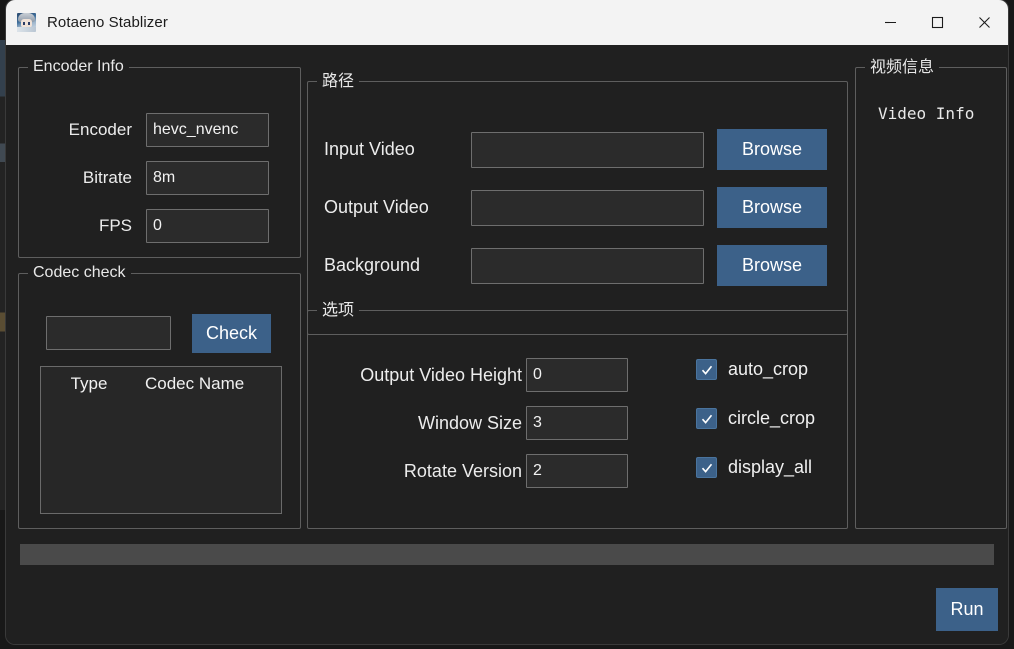 The image size is (1014, 649). I want to click on option-row-rotate-version: Rotate Version, so click(475, 471).